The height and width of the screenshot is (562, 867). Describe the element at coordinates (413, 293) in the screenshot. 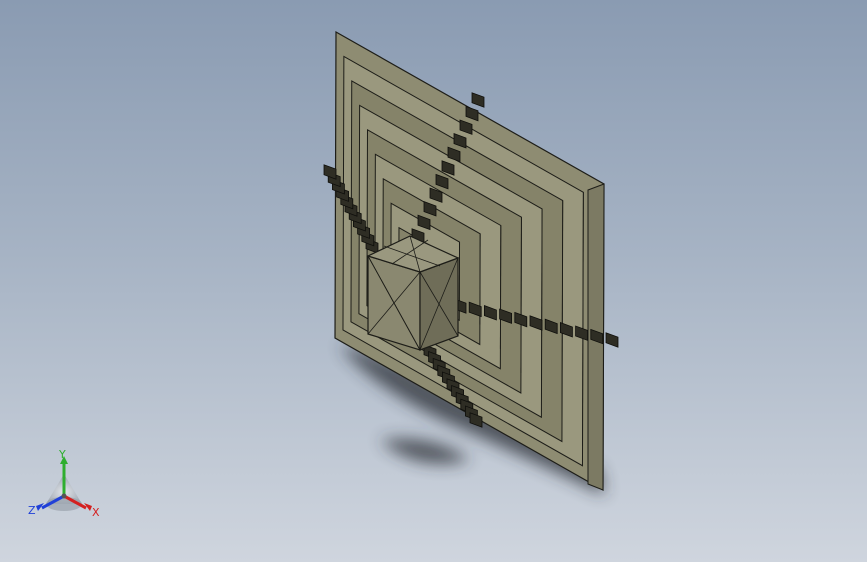

I see `diffuser-neck` at that location.